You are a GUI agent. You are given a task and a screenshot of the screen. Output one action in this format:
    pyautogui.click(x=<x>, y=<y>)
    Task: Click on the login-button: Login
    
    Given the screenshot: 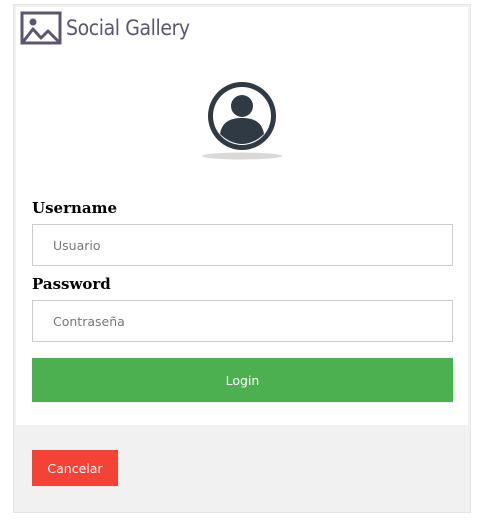 What is the action you would take?
    pyautogui.click(x=242, y=380)
    